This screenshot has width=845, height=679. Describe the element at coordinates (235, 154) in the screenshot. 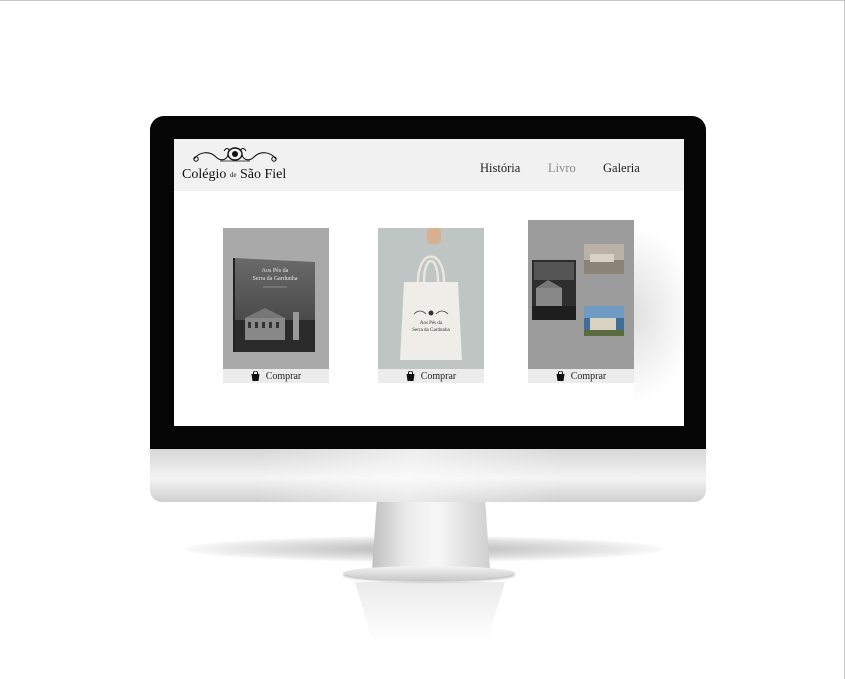

I see `ornament-icon` at that location.